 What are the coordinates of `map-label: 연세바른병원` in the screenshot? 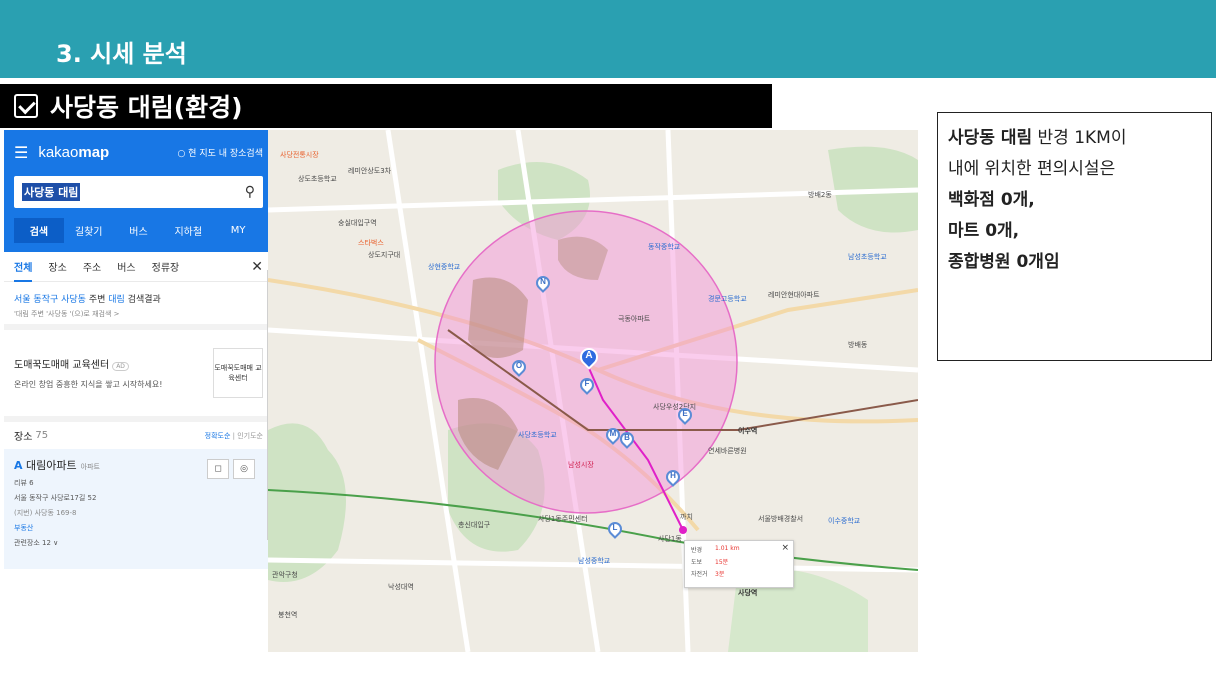 It's located at (727, 451).